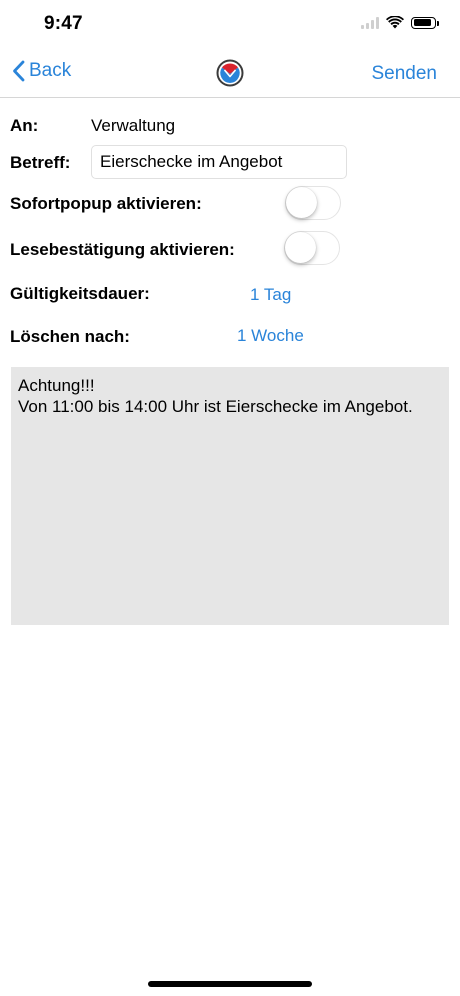 The width and height of the screenshot is (460, 996). What do you see at coordinates (19, 71) in the screenshot?
I see `chevron-left-icon` at bounding box center [19, 71].